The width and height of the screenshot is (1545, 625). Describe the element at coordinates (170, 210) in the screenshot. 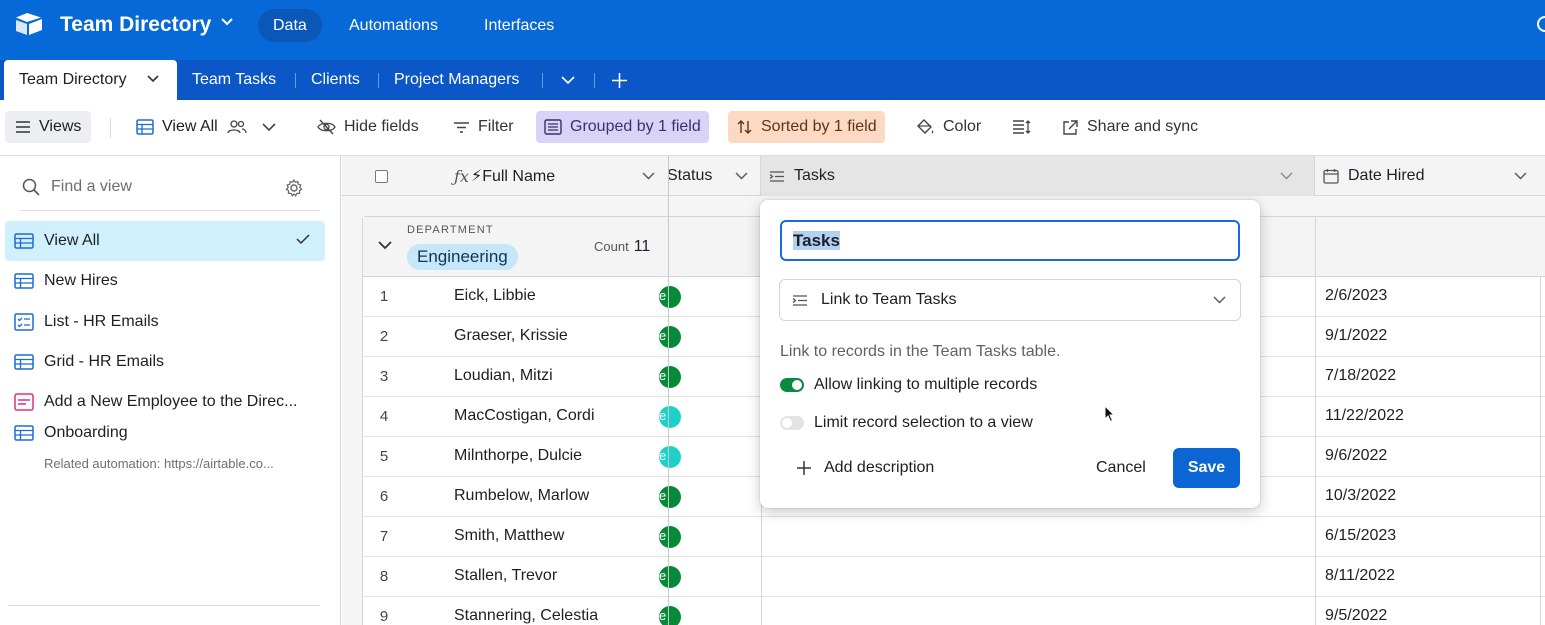

I see `divider` at that location.